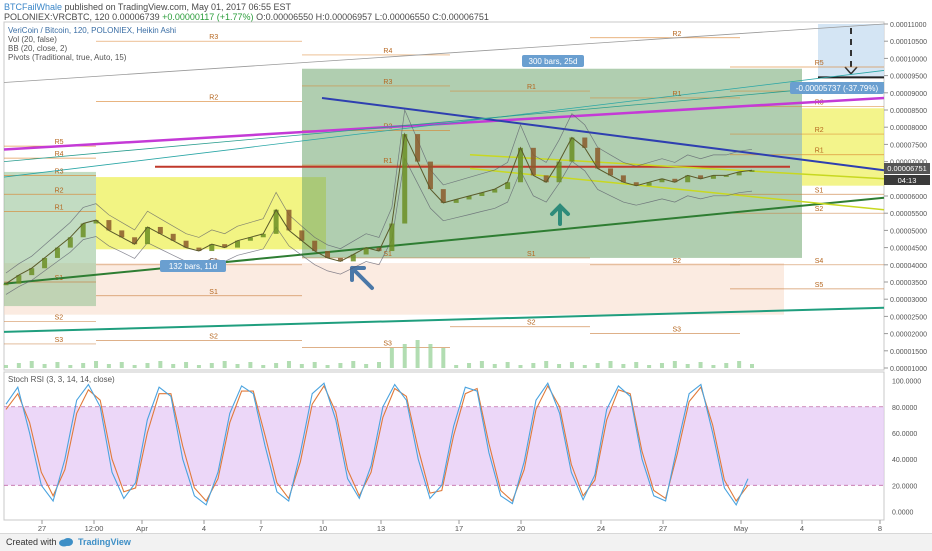 Image resolution: width=932 pixels, height=551 pixels. What do you see at coordinates (59, 340) in the screenshot?
I see `pivot-label-7: S3` at bounding box center [59, 340].